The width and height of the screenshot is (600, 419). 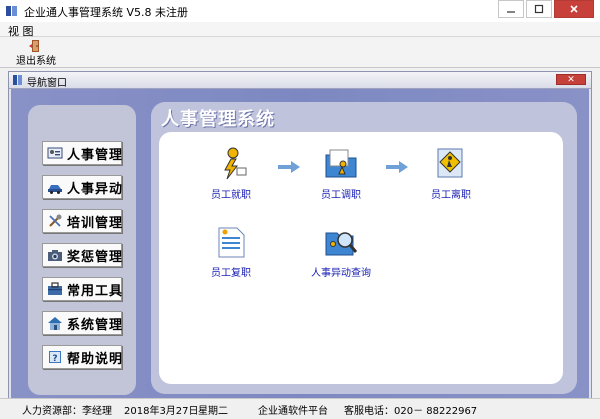 I want to click on exit-sign-icon, so click(x=450, y=163).